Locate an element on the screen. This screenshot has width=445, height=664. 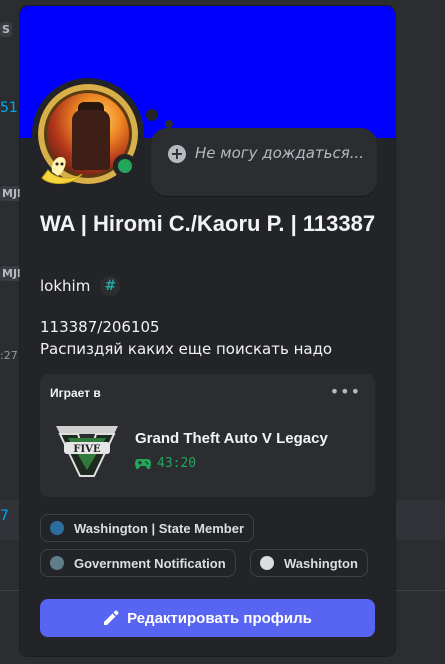
more-options-icon: ••• is located at coordinates (345, 391).